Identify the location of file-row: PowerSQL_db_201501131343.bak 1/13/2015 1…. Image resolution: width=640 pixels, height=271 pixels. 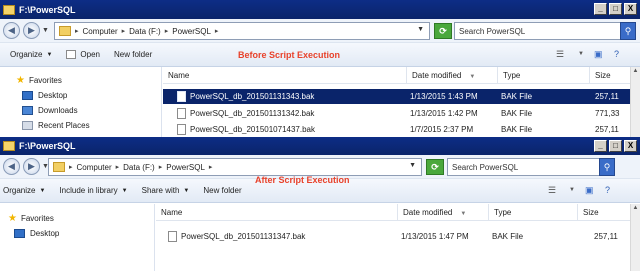
(401, 96).